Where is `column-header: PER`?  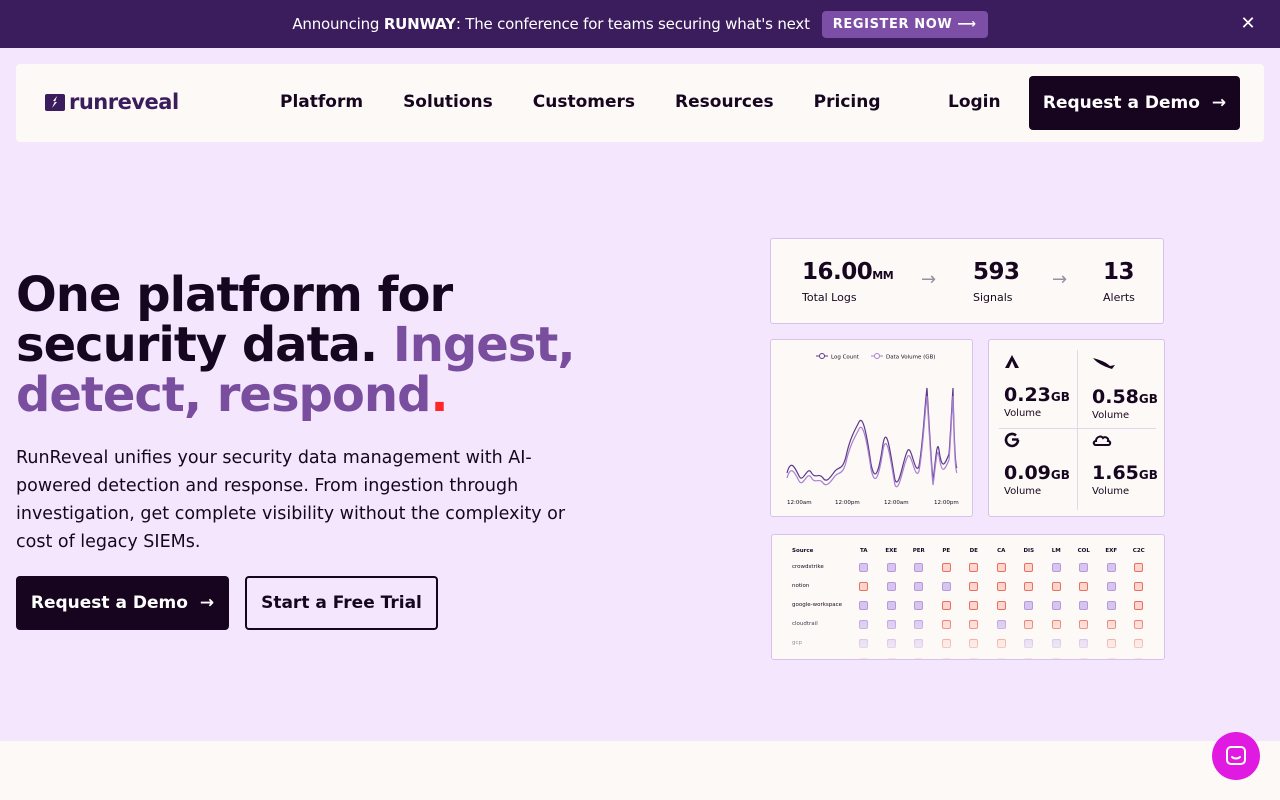
column-header: PER is located at coordinates (918, 551).